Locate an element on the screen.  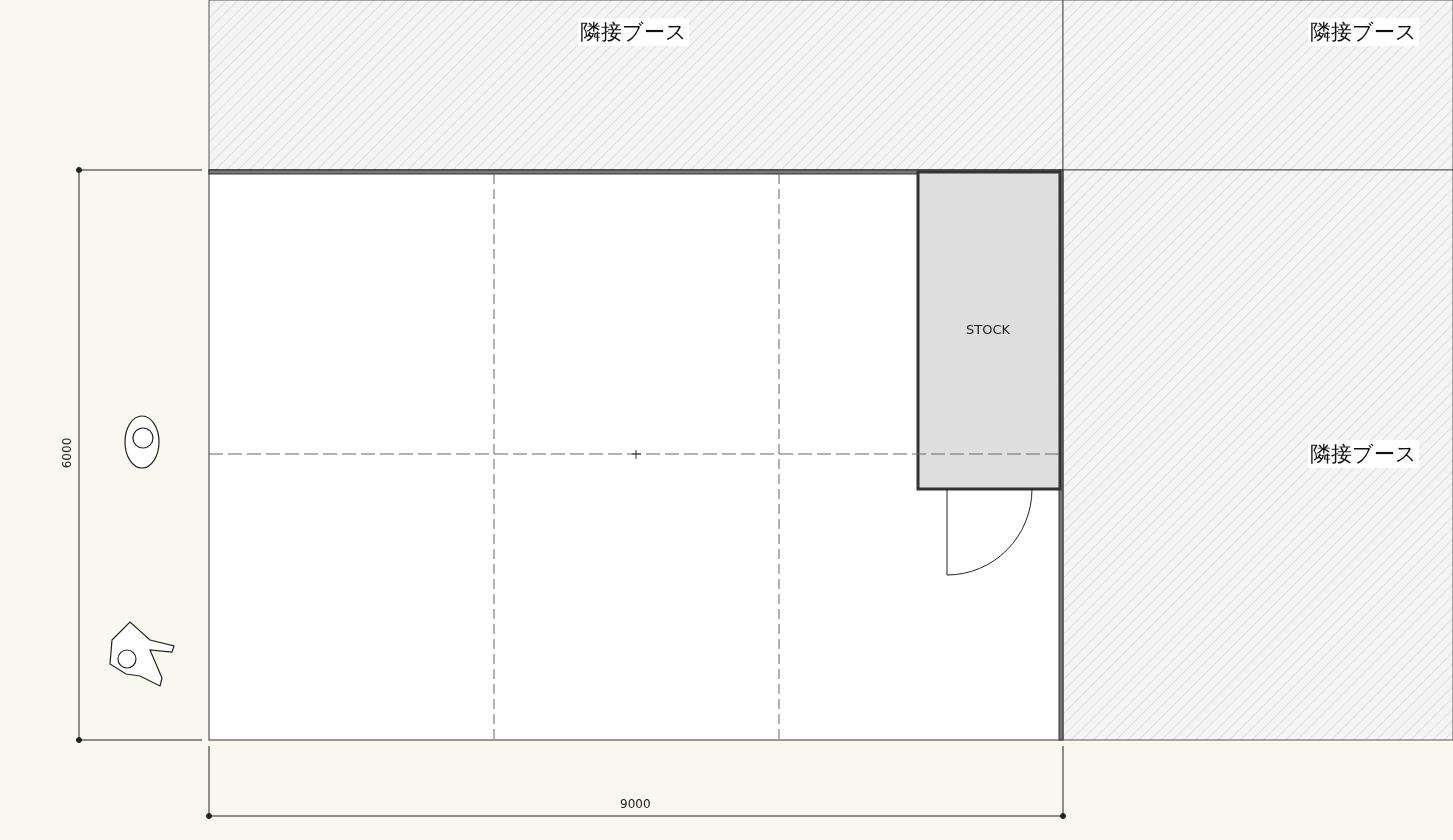
dimension-text: 6000 is located at coordinates (67, 453).